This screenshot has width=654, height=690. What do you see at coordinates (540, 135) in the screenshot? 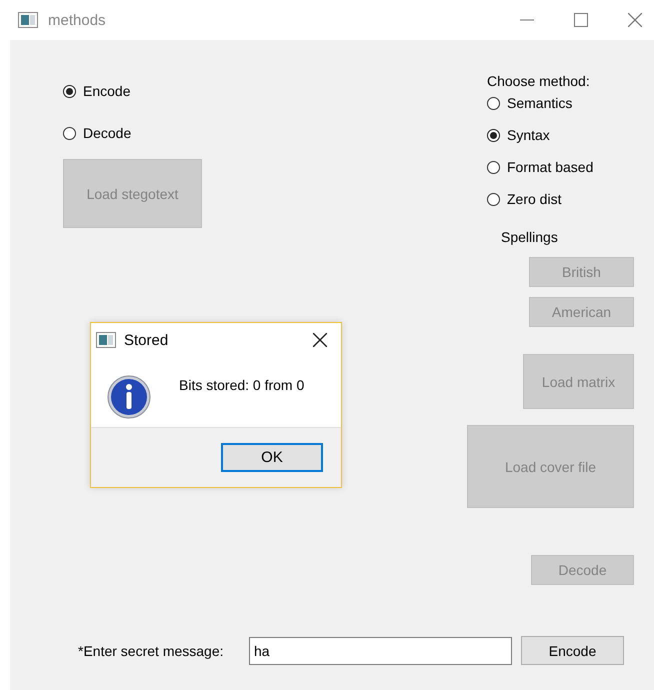
I see `radio-button: Syntax` at bounding box center [540, 135].